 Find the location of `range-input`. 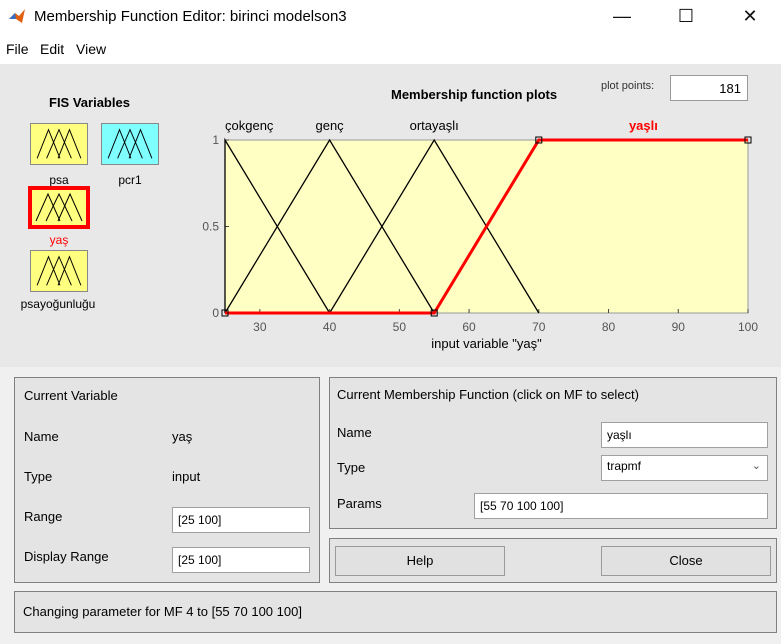

range-input is located at coordinates (241, 520).